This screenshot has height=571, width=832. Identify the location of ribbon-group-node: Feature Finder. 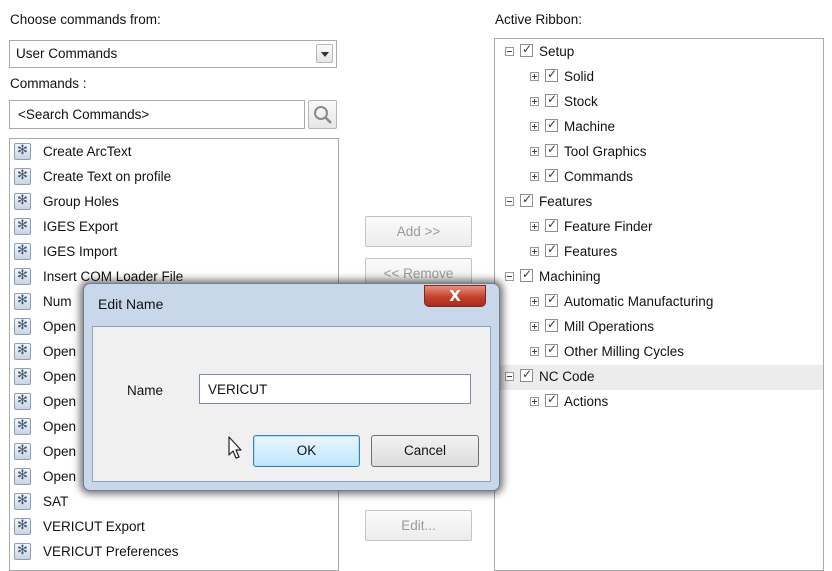
(659, 227).